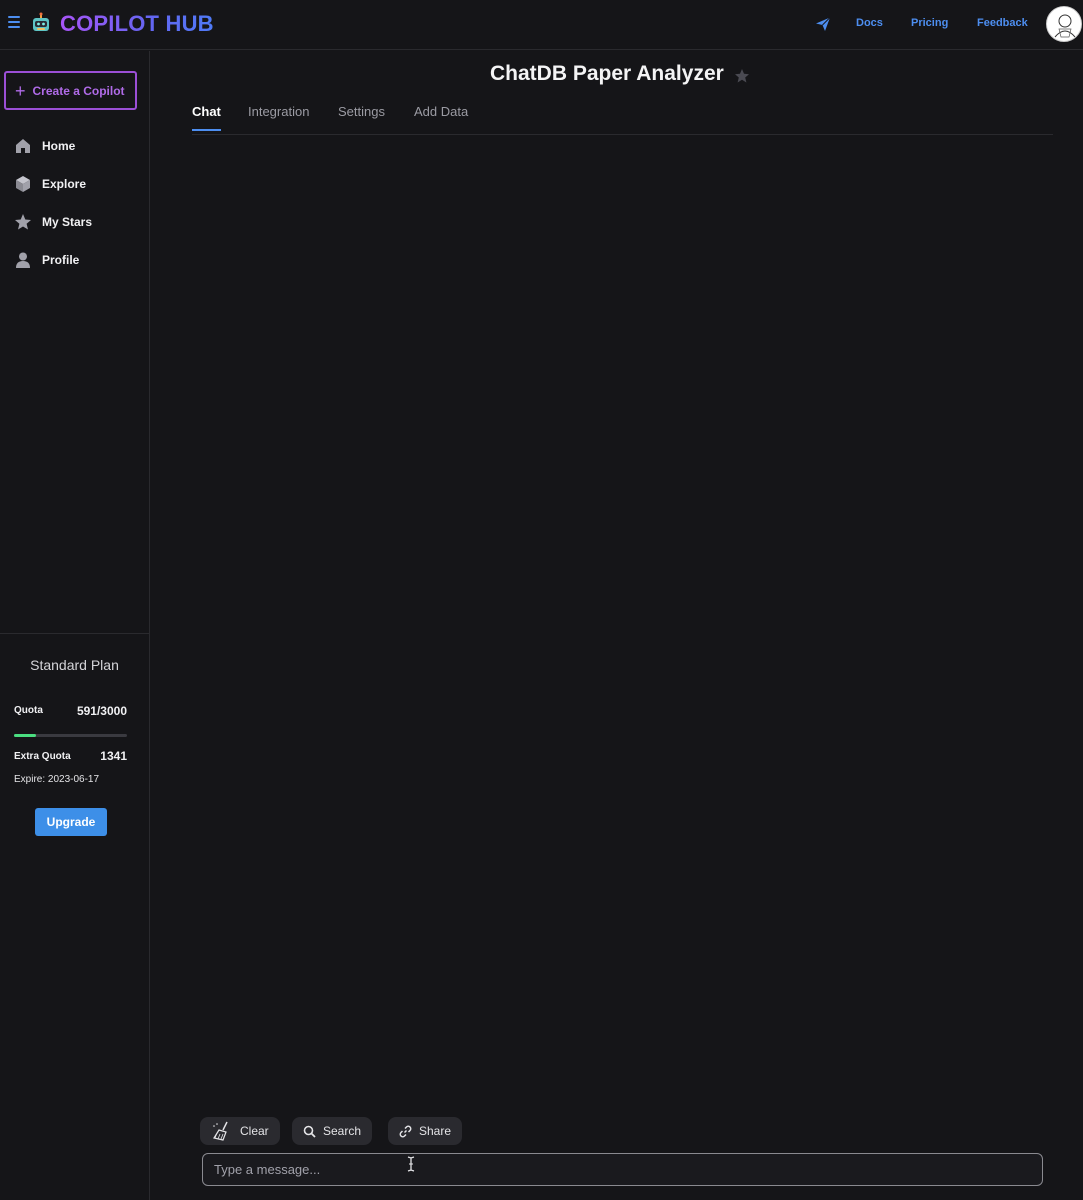 The width and height of the screenshot is (1083, 1200). I want to click on search-button: Search, so click(332, 1131).